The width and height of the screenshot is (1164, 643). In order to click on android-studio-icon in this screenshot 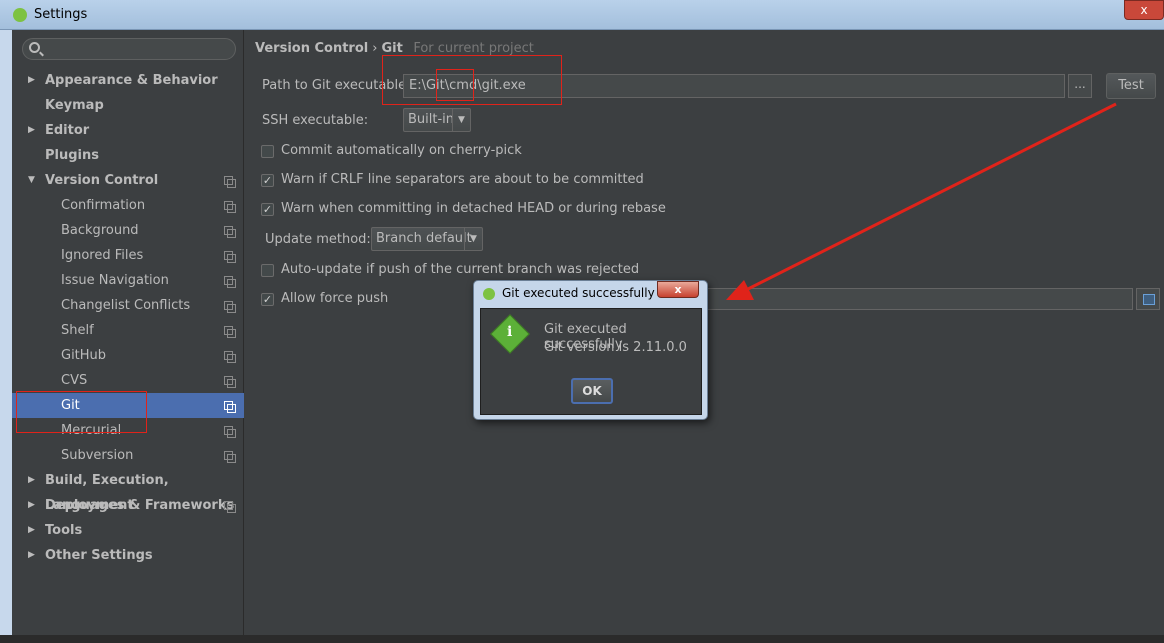, I will do `click(489, 294)`.